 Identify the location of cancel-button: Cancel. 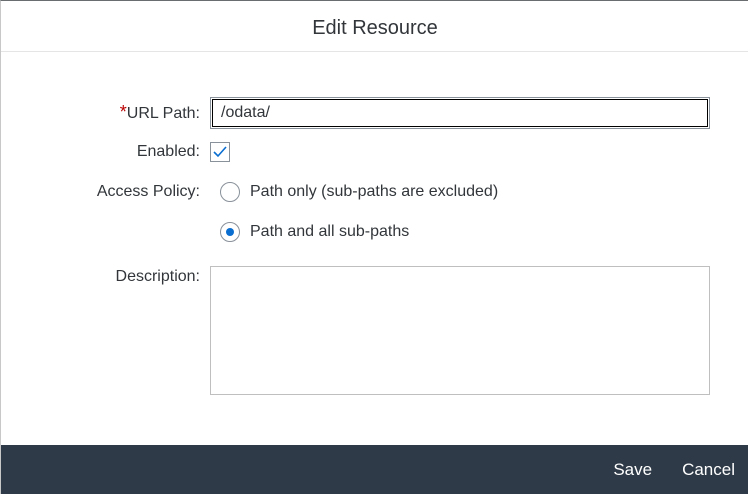
(708, 470).